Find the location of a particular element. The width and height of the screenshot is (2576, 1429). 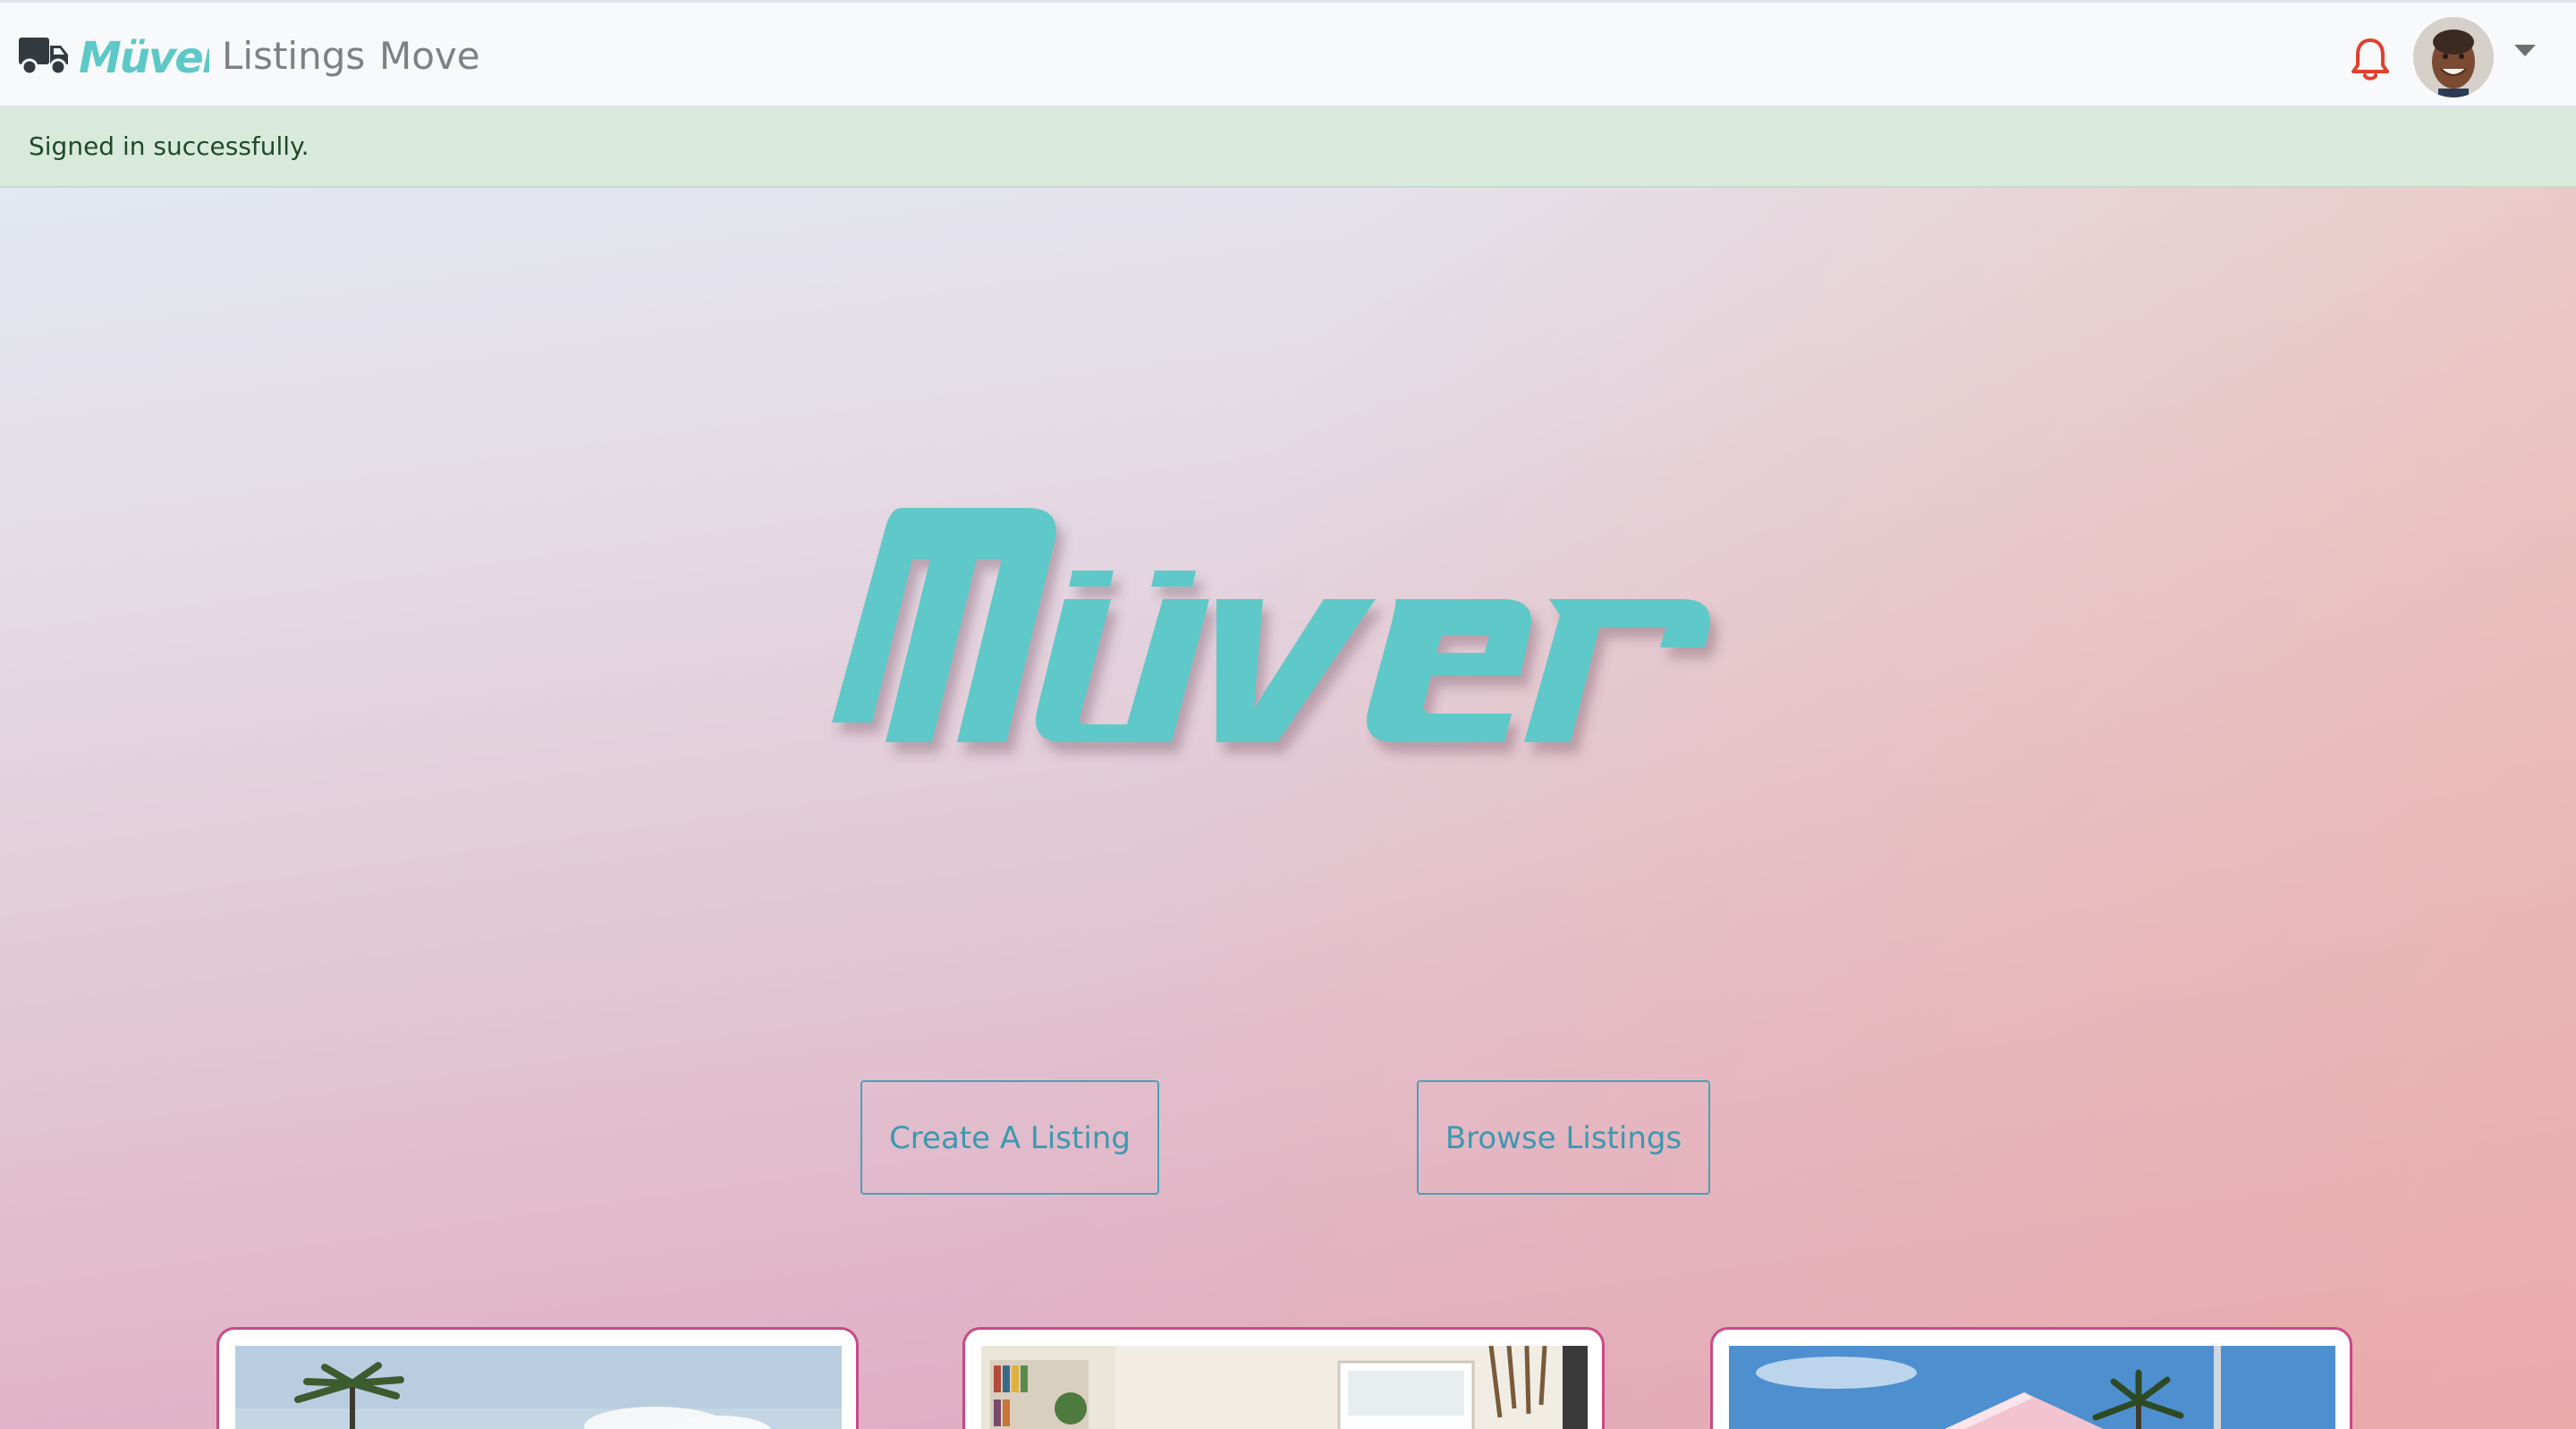

muver-hero-logo-icon is located at coordinates (1271, 625).